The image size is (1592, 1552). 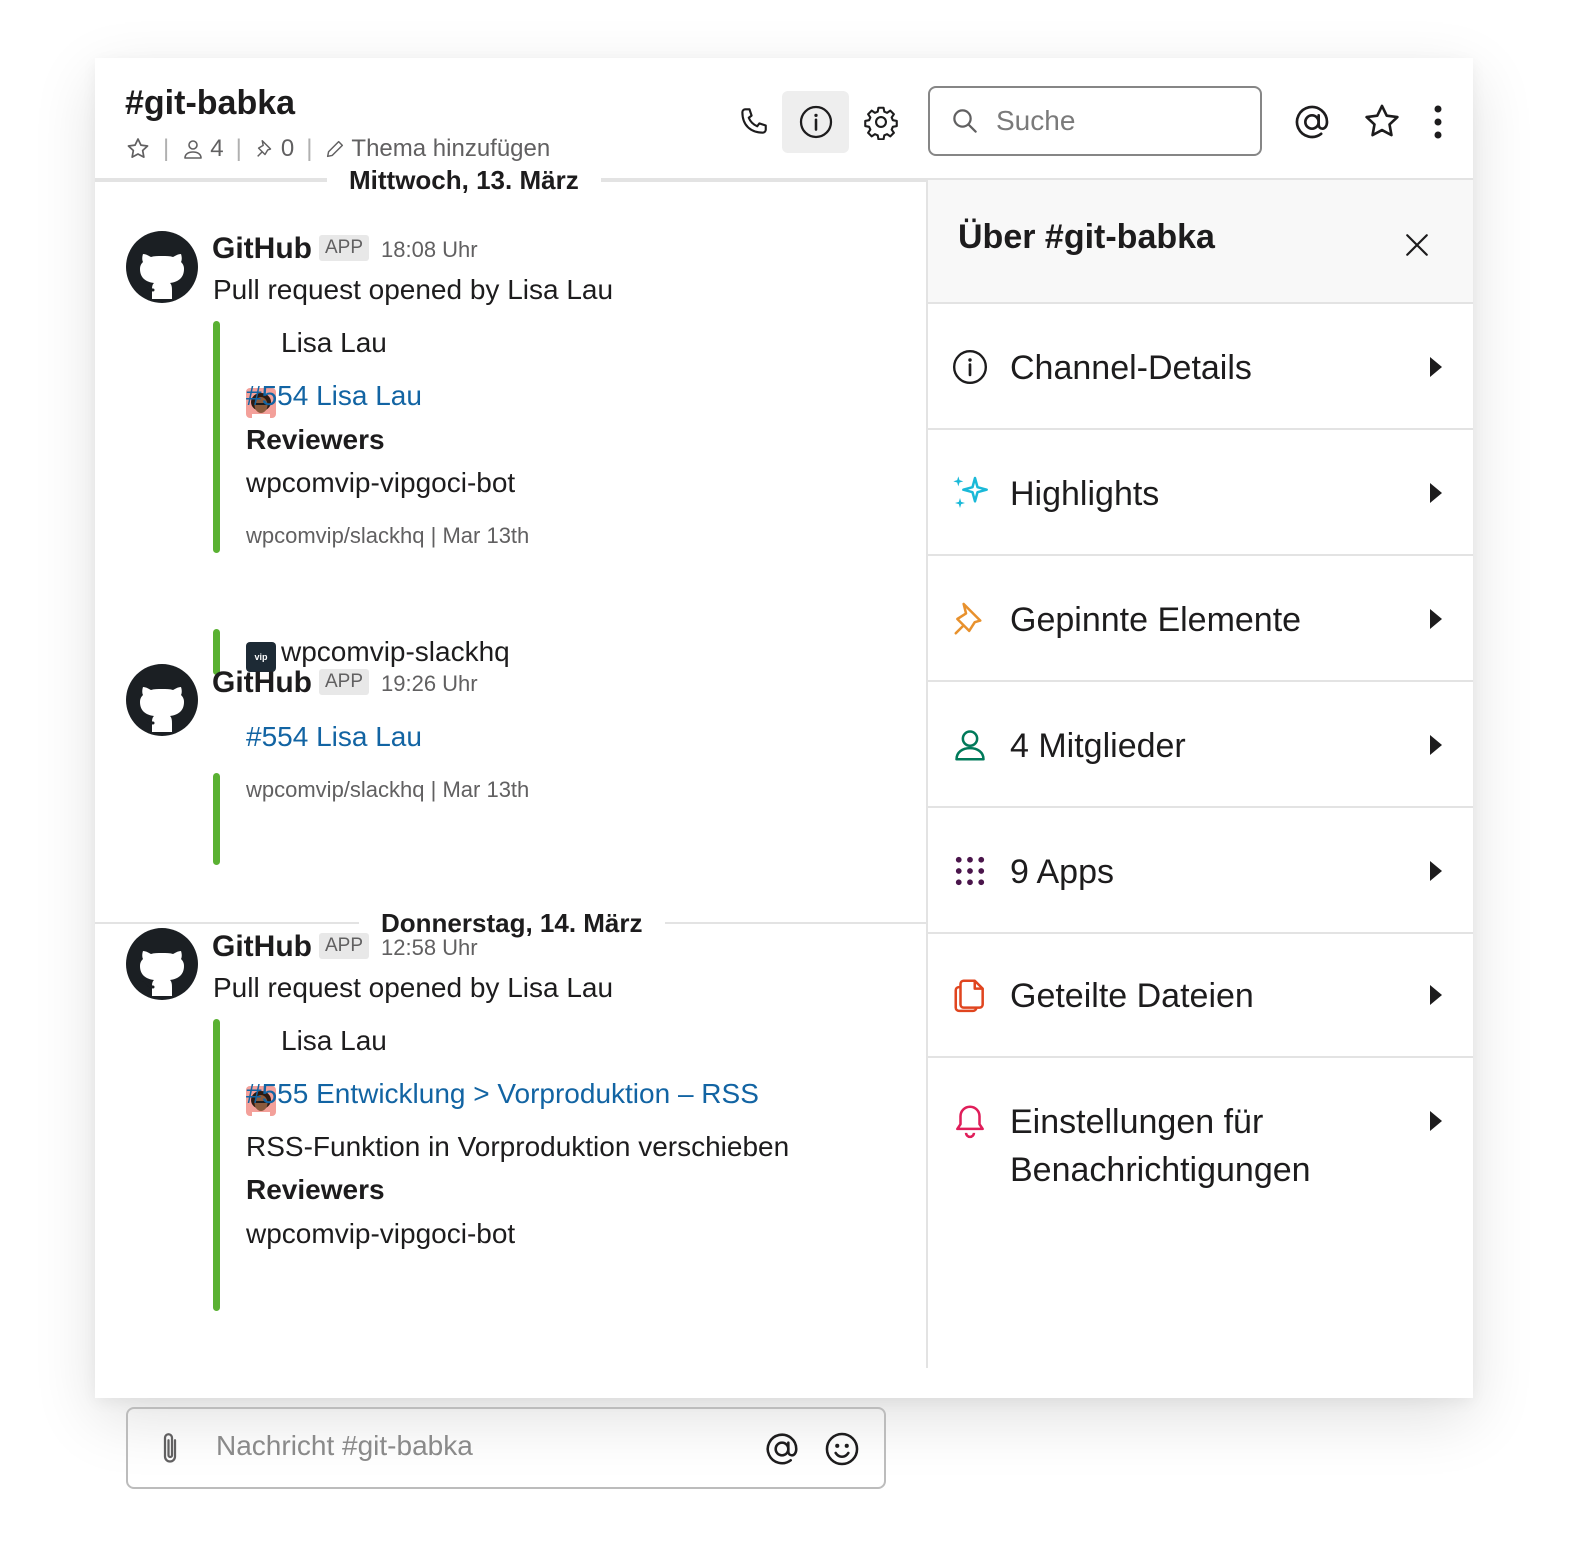 What do you see at coordinates (1085, 494) in the screenshot?
I see `panel-item-label: Highlights` at bounding box center [1085, 494].